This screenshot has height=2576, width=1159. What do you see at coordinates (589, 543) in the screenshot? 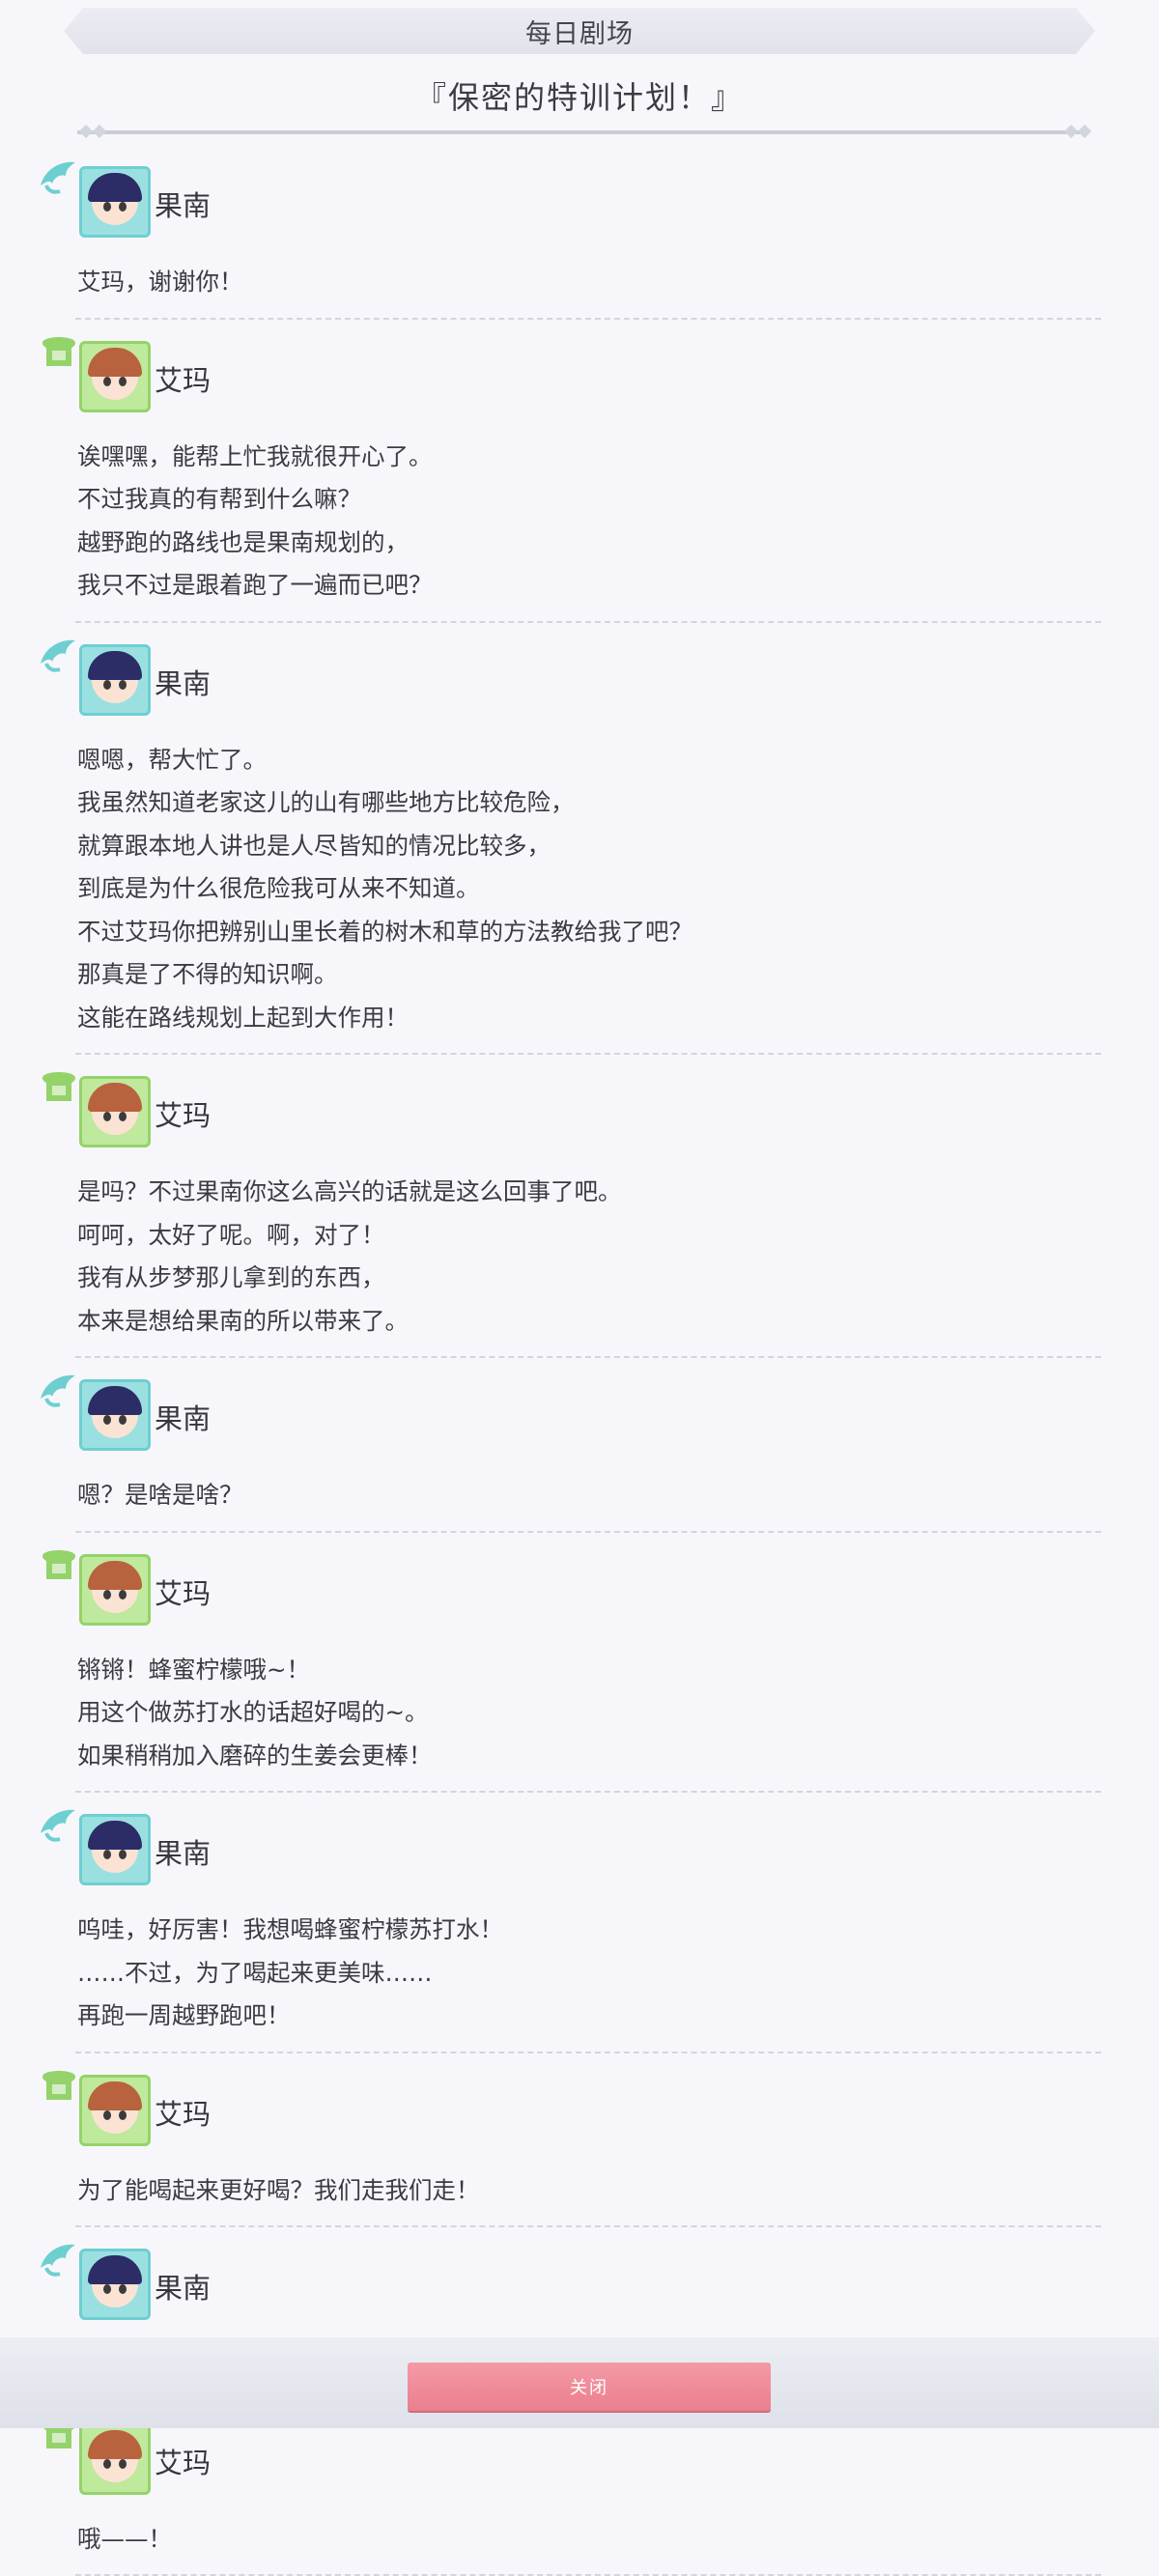
I see `dialog-line: 越野跑的路线也是果南规划的，` at bounding box center [589, 543].